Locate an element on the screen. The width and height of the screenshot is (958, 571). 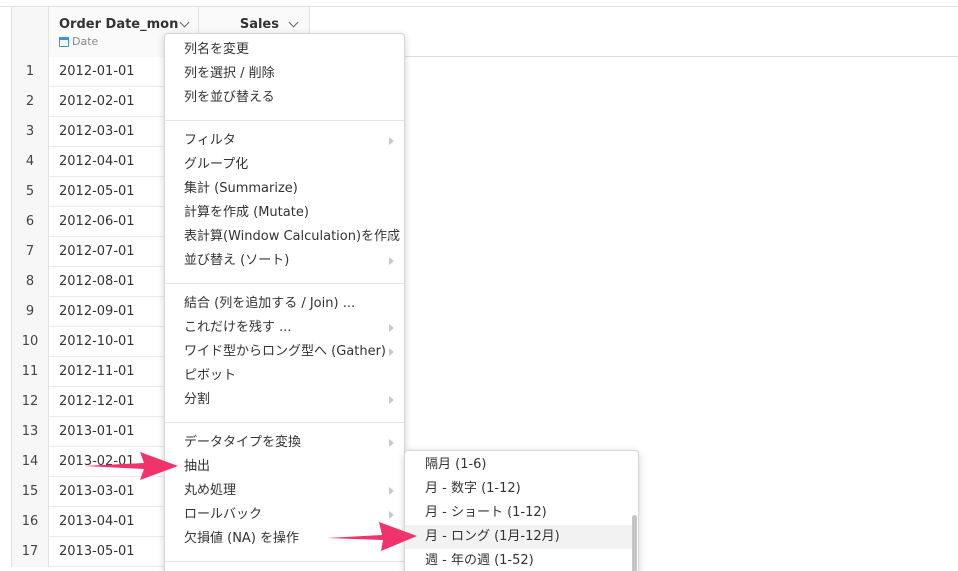
submenu-item-week-of-year: 週 - 年の週 (1-52) is located at coordinates (518, 560).